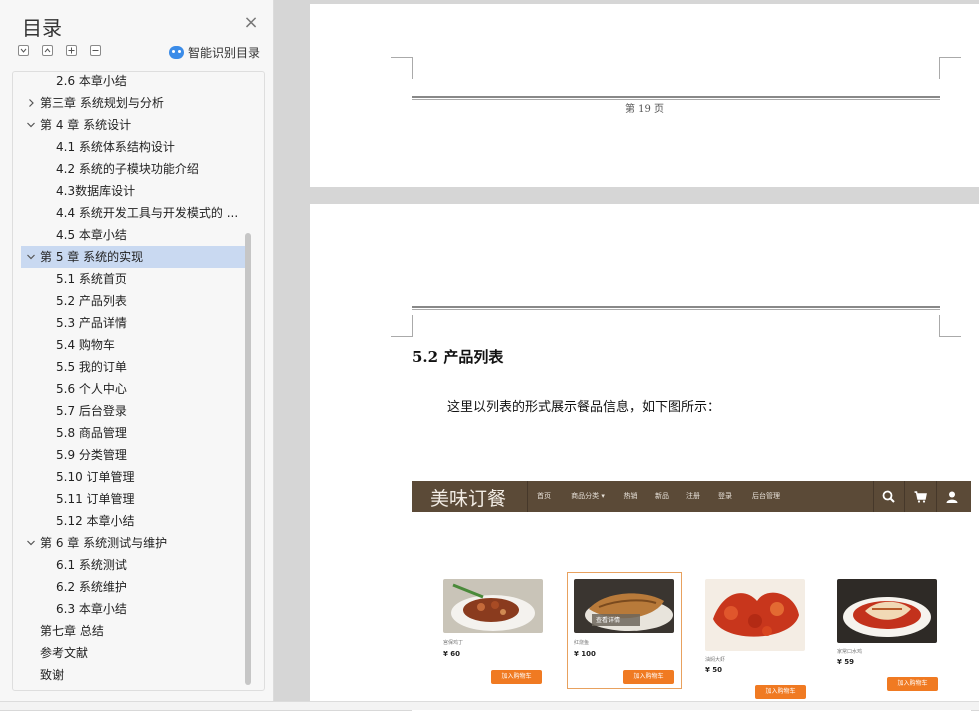 The height and width of the screenshot is (711, 979). I want to click on toc-item-label: 第七章 总结, so click(72, 631).